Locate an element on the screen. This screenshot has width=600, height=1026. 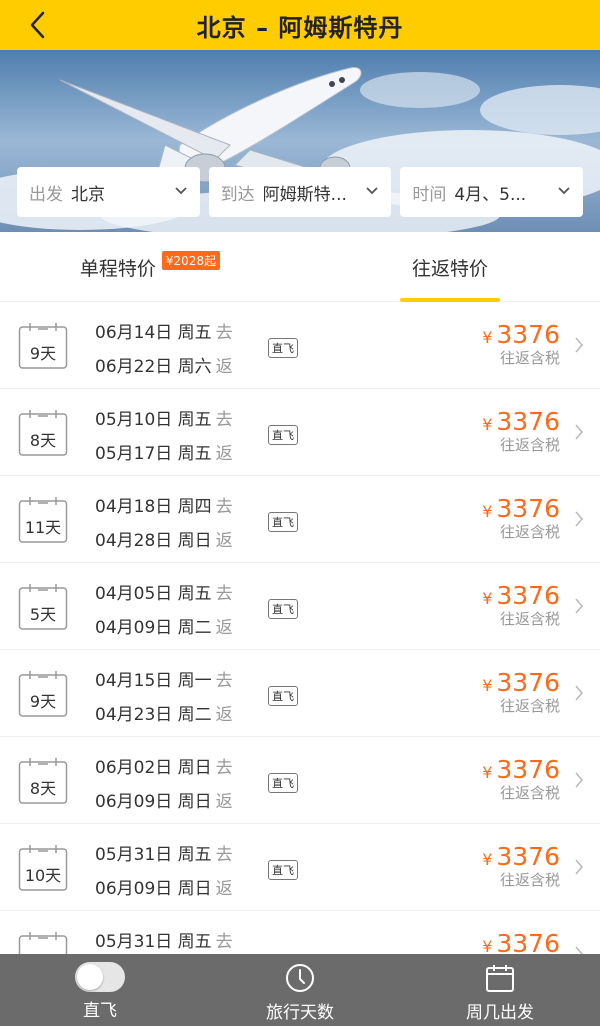
return-date: 04月09日 周二 is located at coordinates (153, 628).